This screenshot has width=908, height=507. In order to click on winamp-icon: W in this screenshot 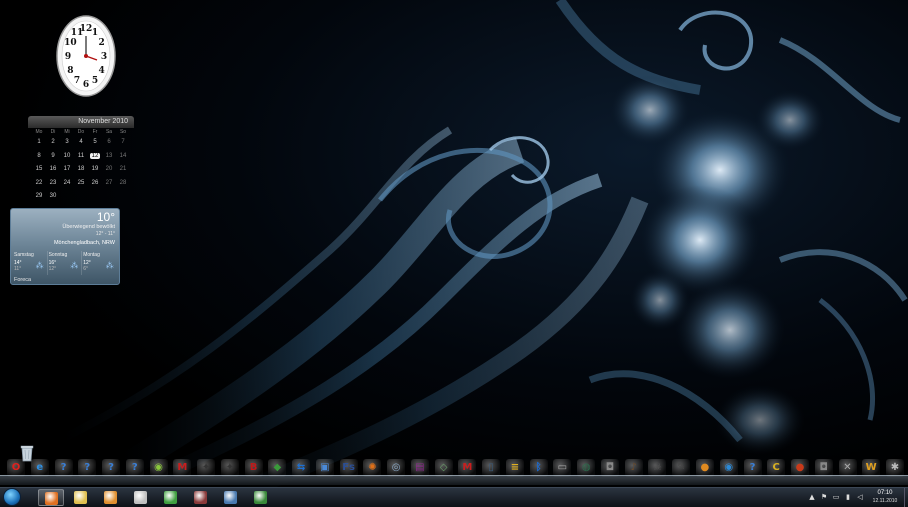, I will do `click(871, 468)`.